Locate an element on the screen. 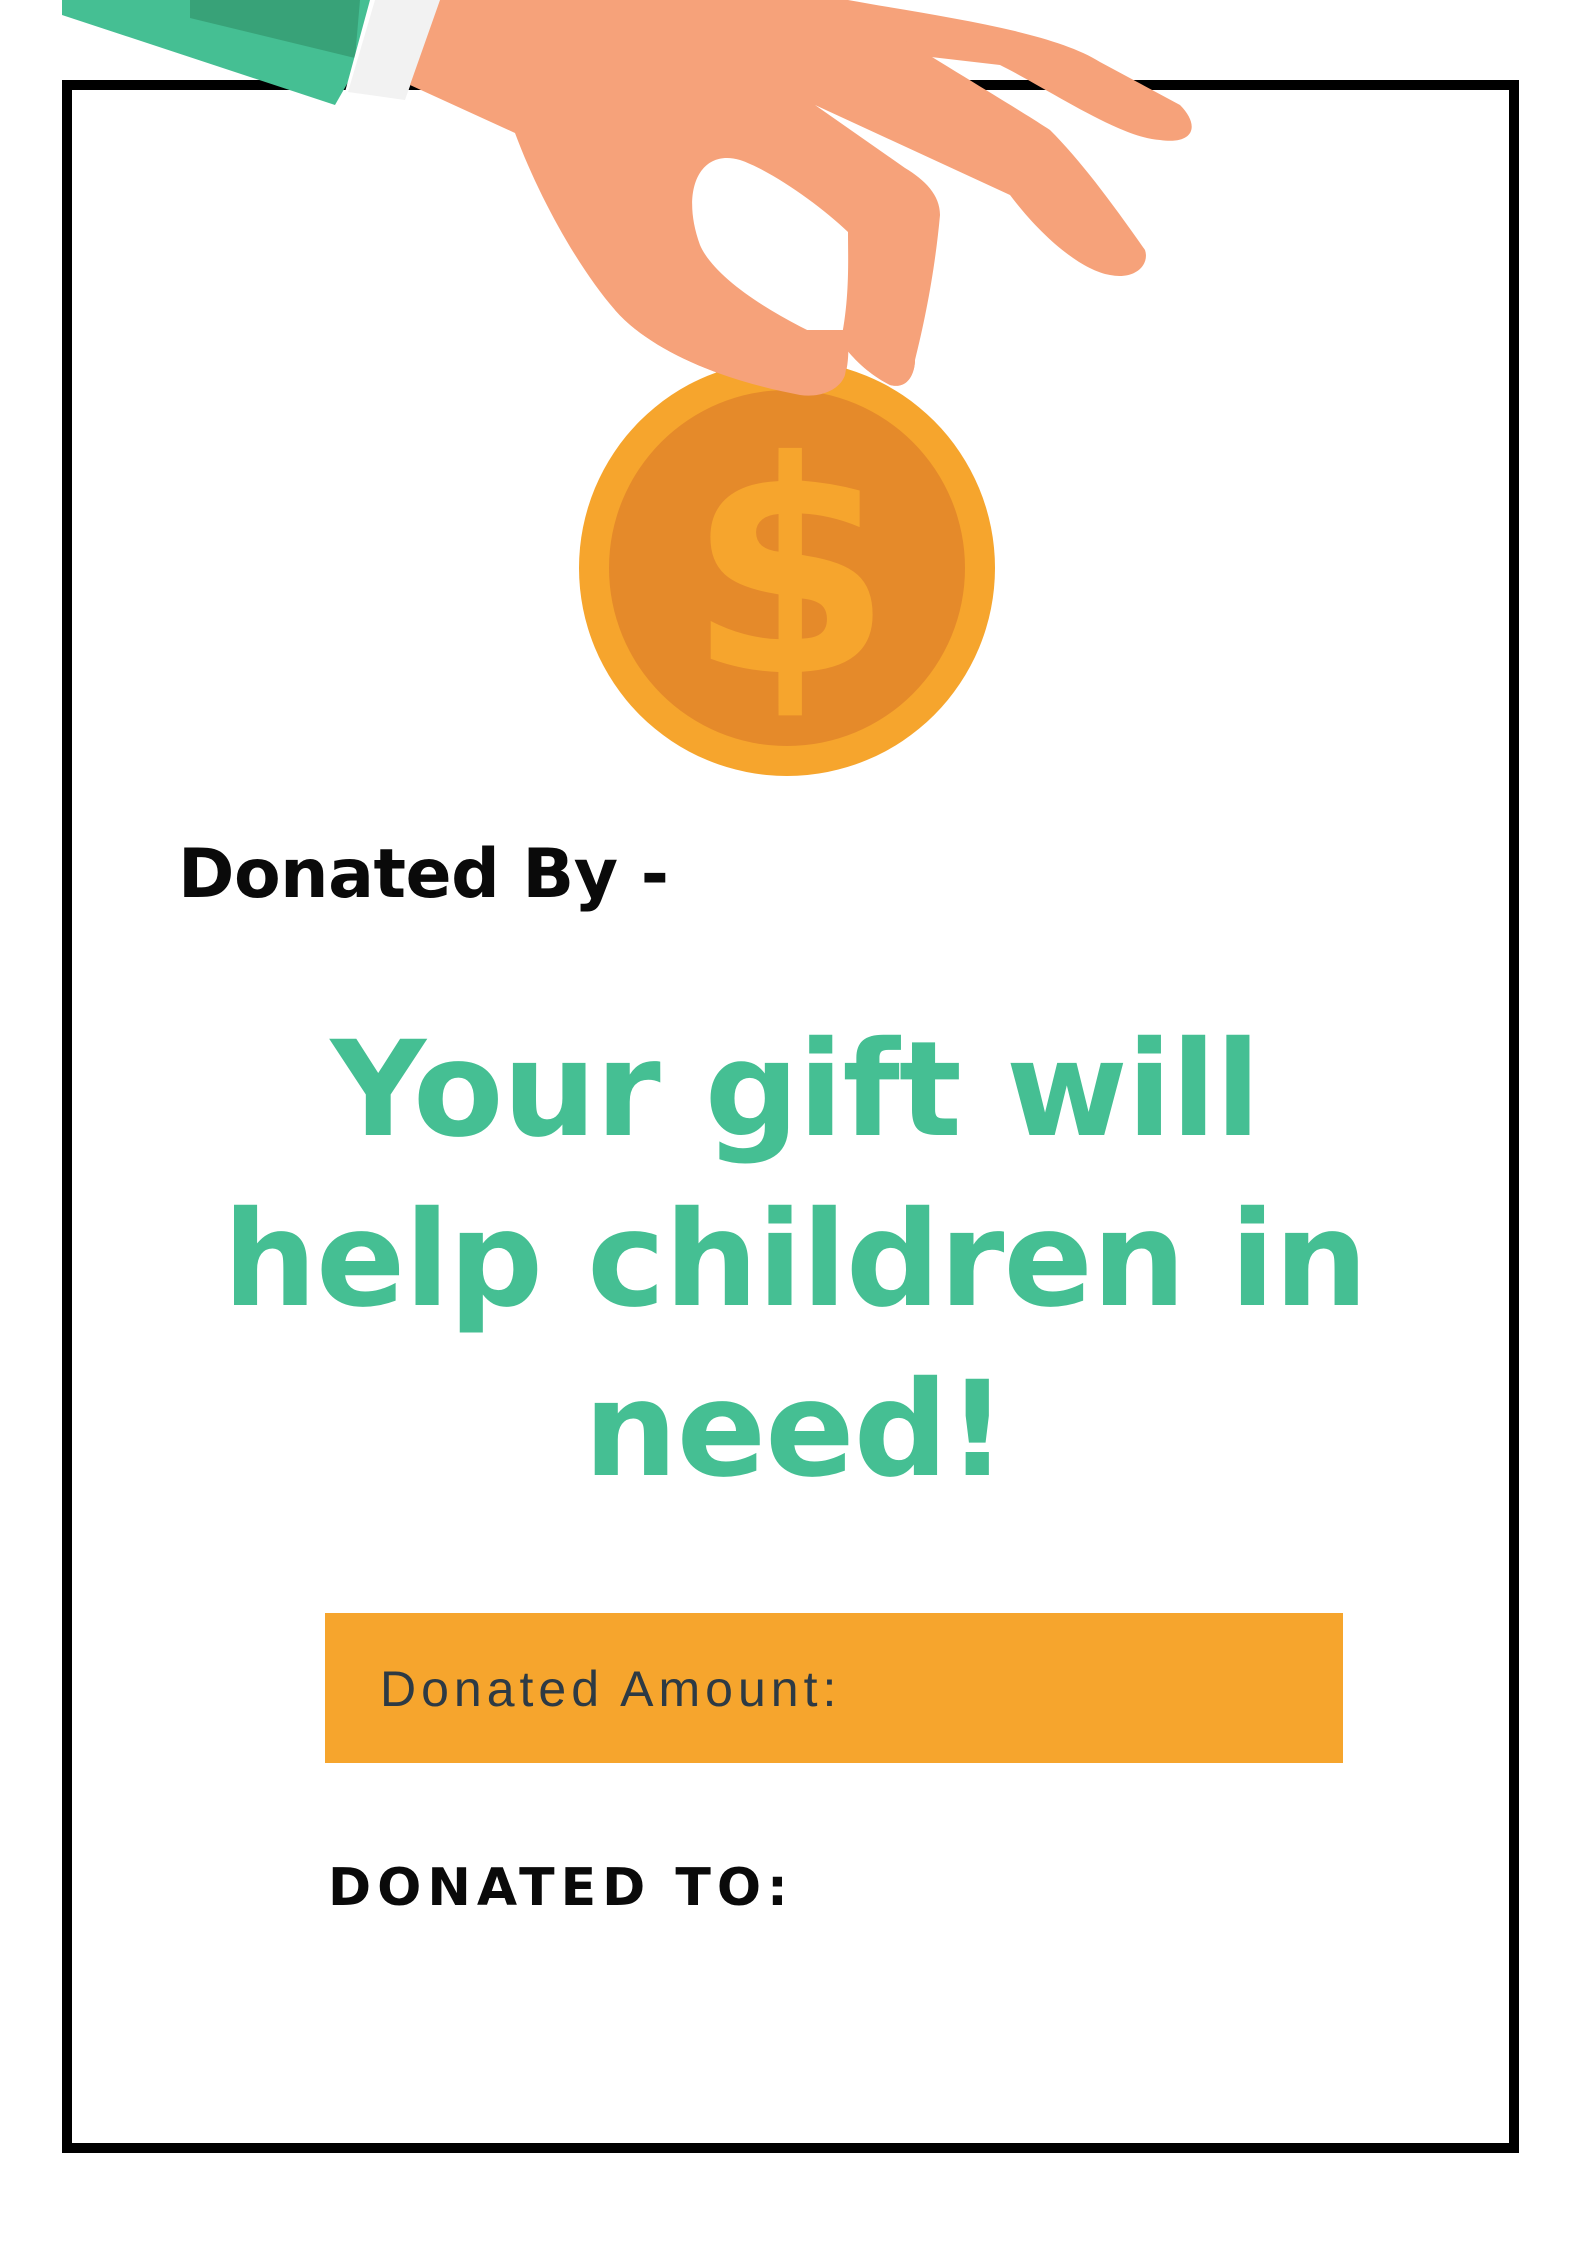 The height and width of the screenshot is (2245, 1587). donated-amount-label: Donated Amount: is located at coordinates (611, 1689).